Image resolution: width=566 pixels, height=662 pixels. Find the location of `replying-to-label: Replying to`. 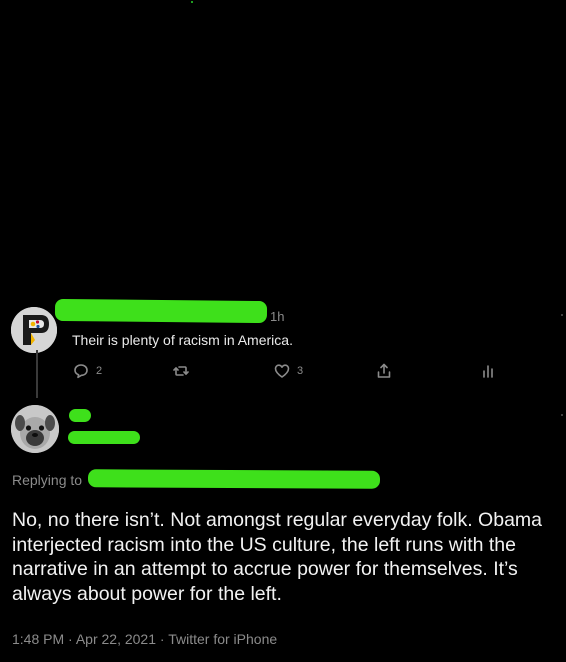

replying-to-label: Replying to is located at coordinates (47, 480).